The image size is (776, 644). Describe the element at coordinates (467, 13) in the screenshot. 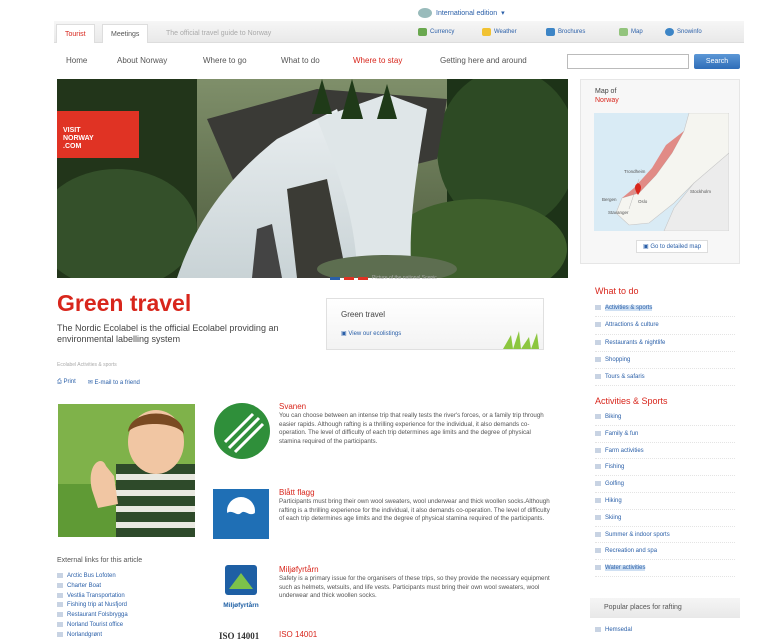

I see `edition-label: International edition` at that location.